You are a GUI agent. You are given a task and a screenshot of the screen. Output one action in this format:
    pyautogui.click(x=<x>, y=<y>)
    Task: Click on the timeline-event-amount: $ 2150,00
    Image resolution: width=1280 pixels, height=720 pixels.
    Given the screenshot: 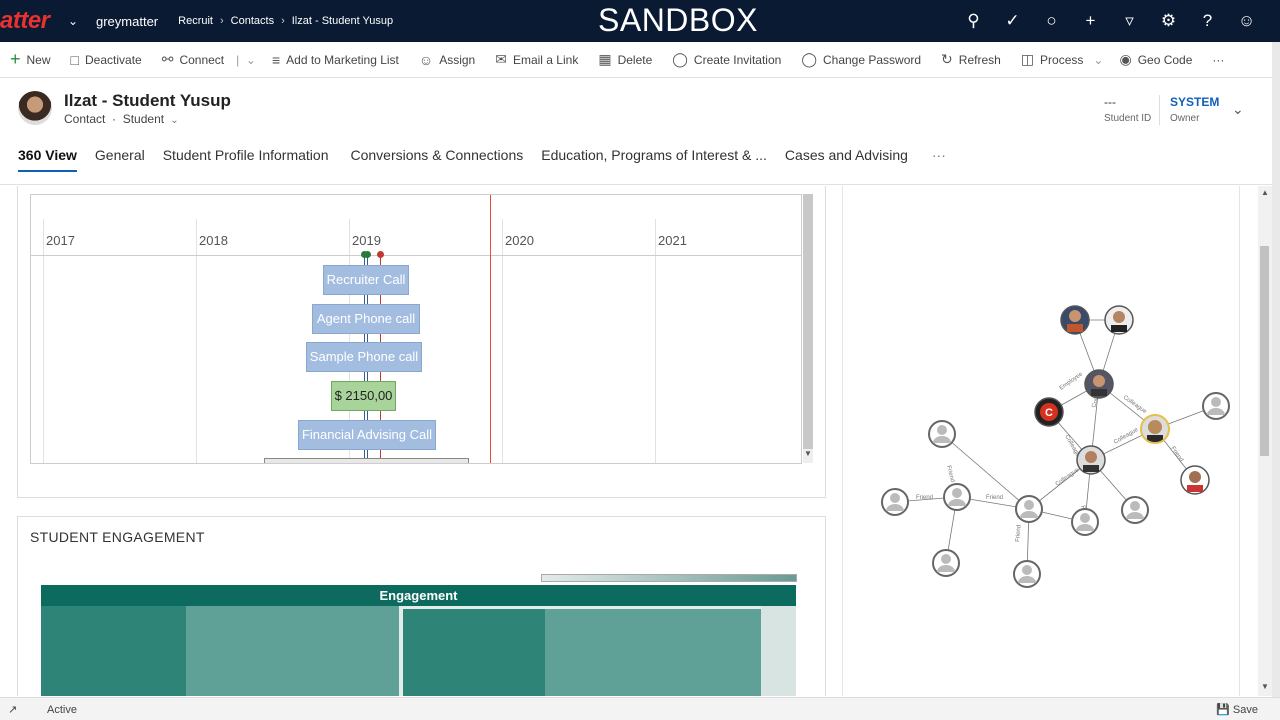 What is the action you would take?
    pyautogui.click(x=363, y=396)
    